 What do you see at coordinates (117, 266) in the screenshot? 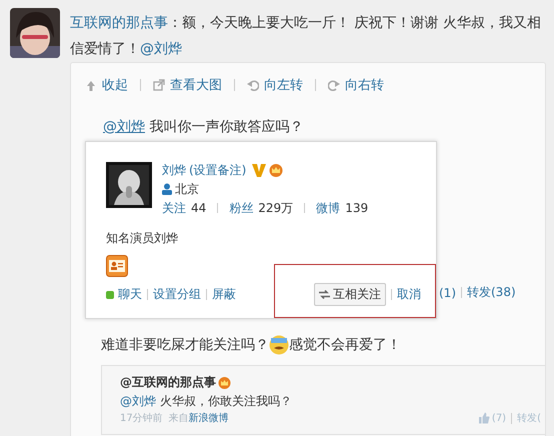
I see `id-card-icon` at bounding box center [117, 266].